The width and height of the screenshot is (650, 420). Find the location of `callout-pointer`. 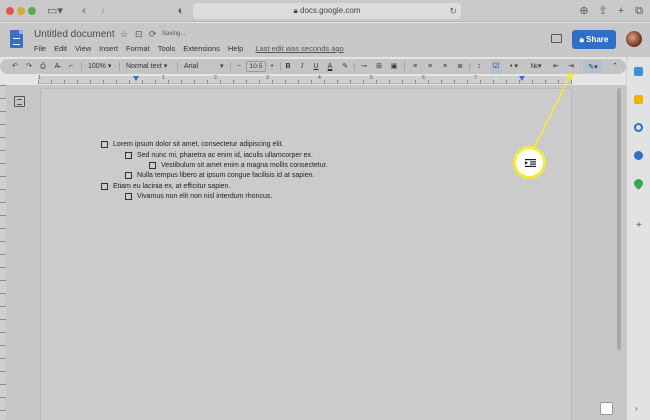

callout-pointer is located at coordinates (552, 112).